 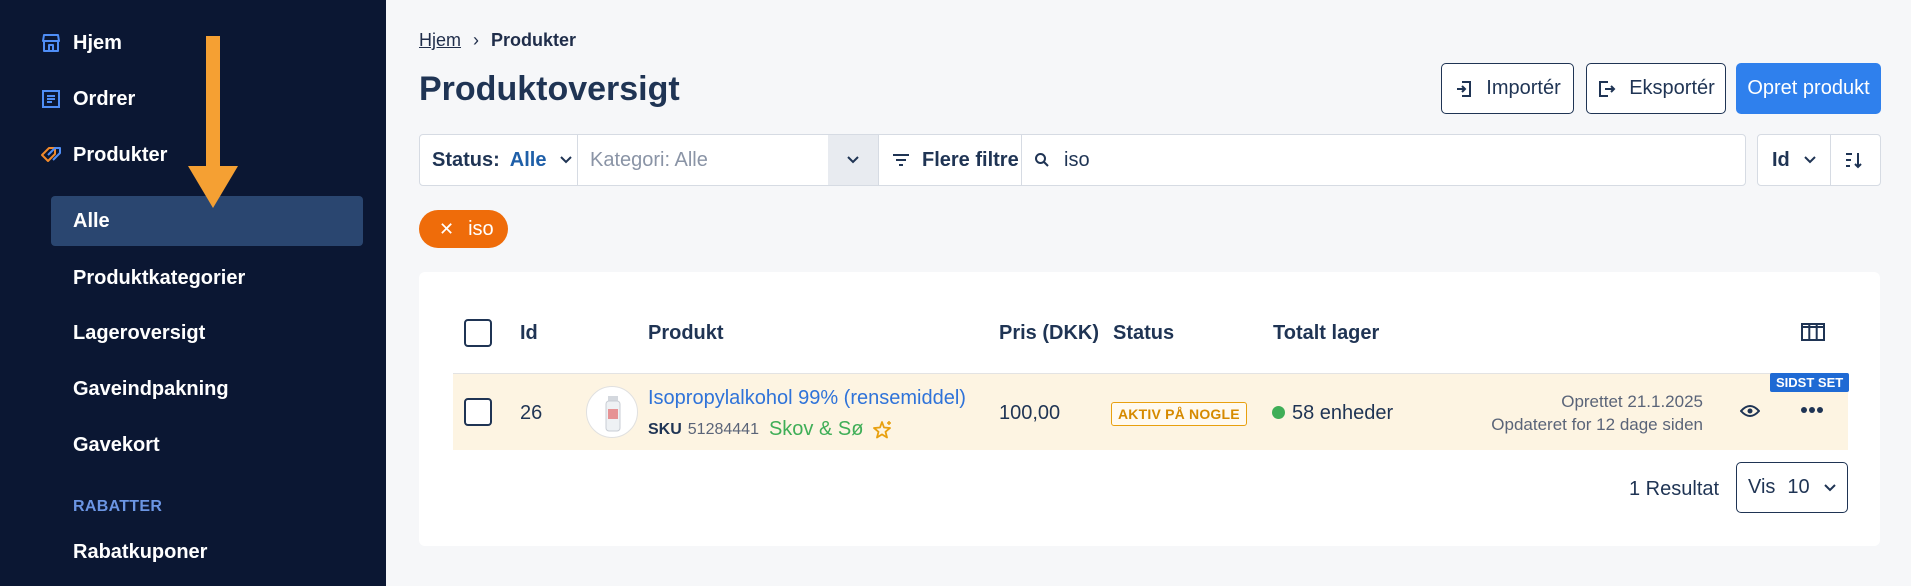 What do you see at coordinates (1607, 89) in the screenshot?
I see `export-icon` at bounding box center [1607, 89].